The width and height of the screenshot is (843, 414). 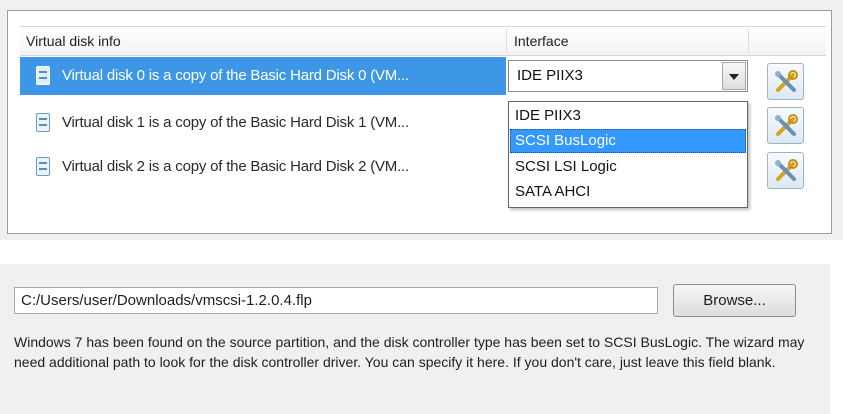 I want to click on dropdown-option-sata-ahci: SATA AHCI, so click(x=628, y=192).